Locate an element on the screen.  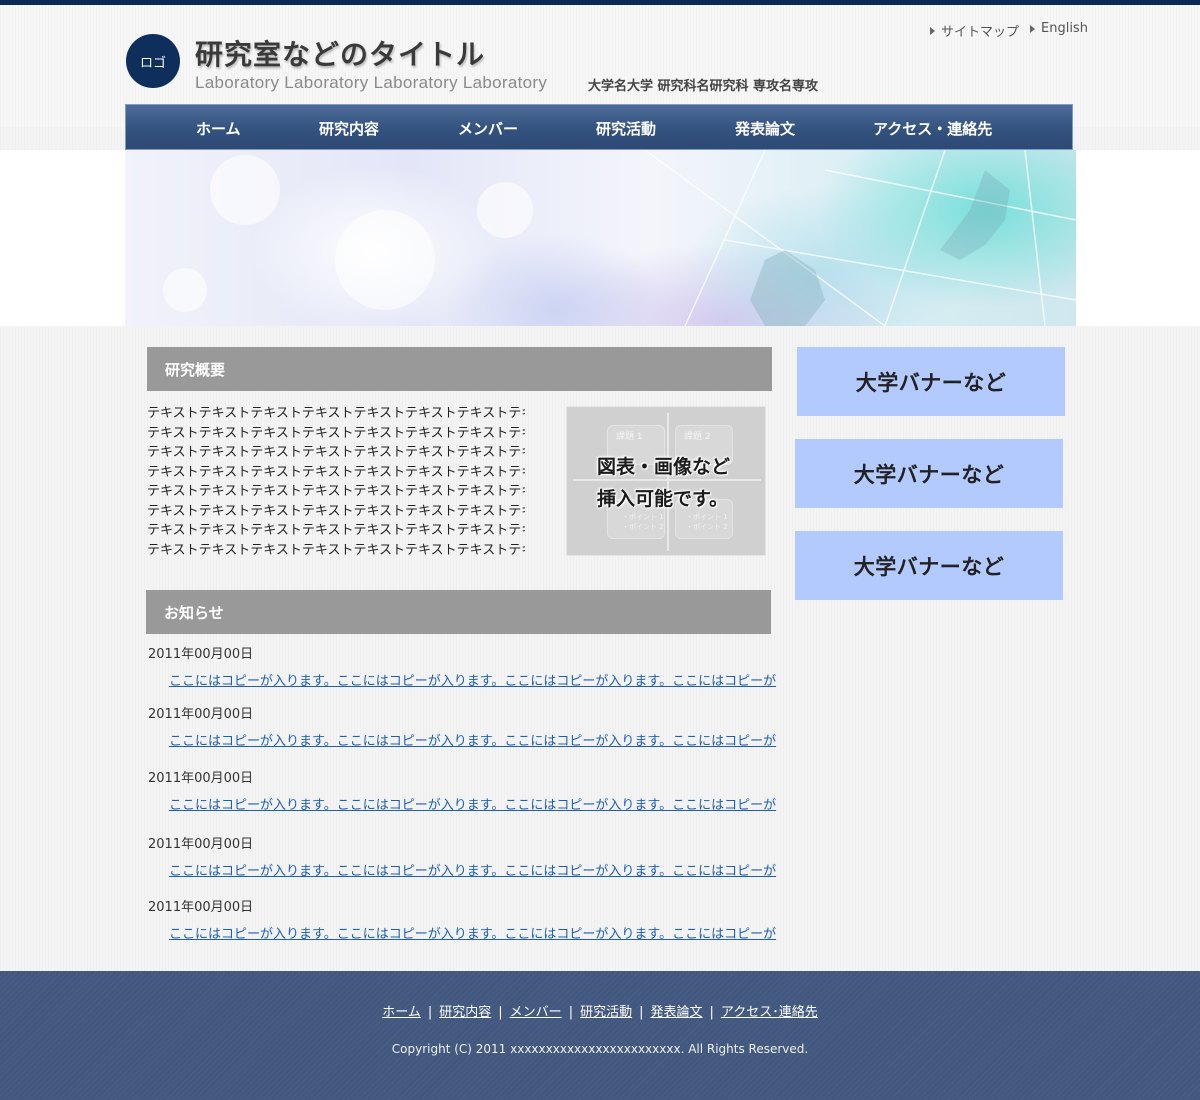
affiliation-text: 大学名大学 研究科名研究科 専攻名専攻 is located at coordinates (703, 86).